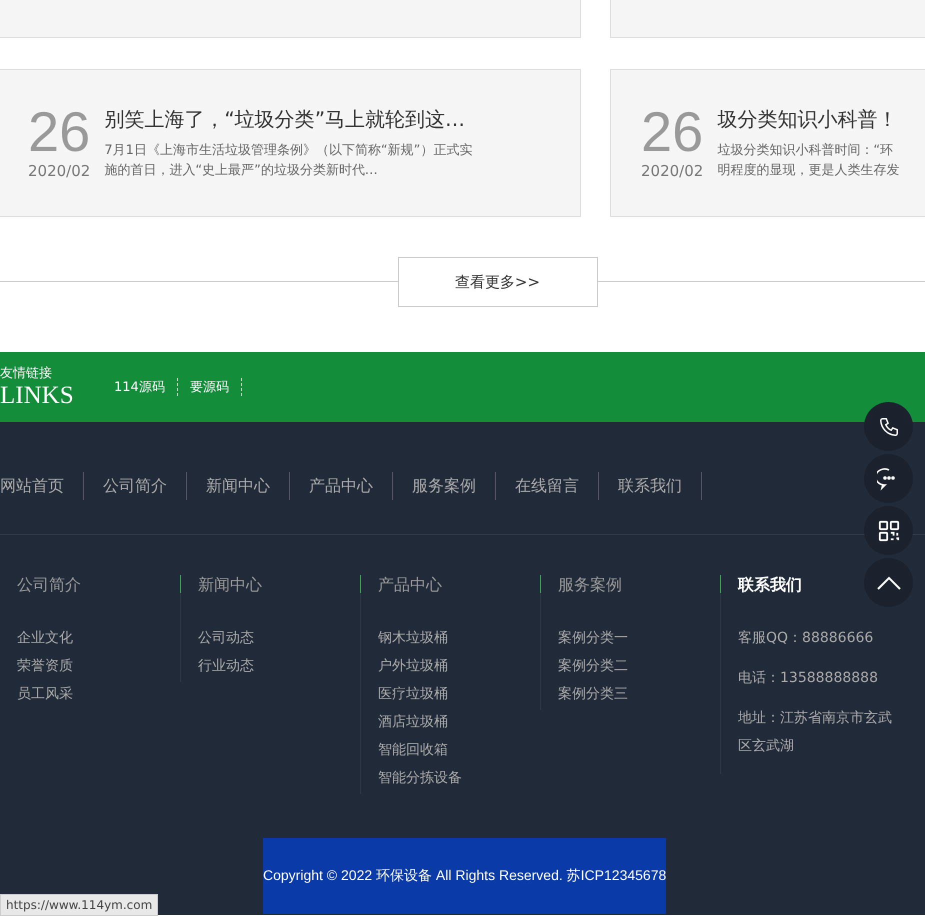 The height and width of the screenshot is (916, 925). I want to click on links-title: 友情链接, so click(26, 373).